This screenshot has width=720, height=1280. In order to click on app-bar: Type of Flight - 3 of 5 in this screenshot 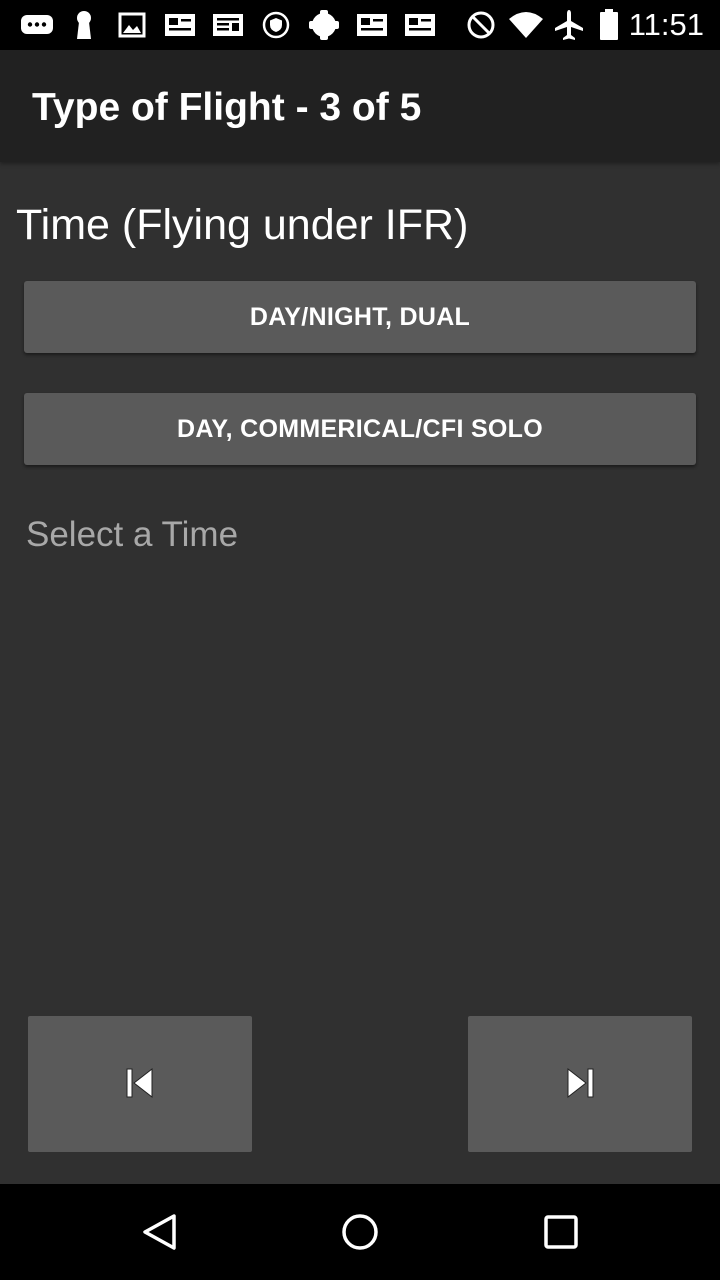, I will do `click(360, 106)`.